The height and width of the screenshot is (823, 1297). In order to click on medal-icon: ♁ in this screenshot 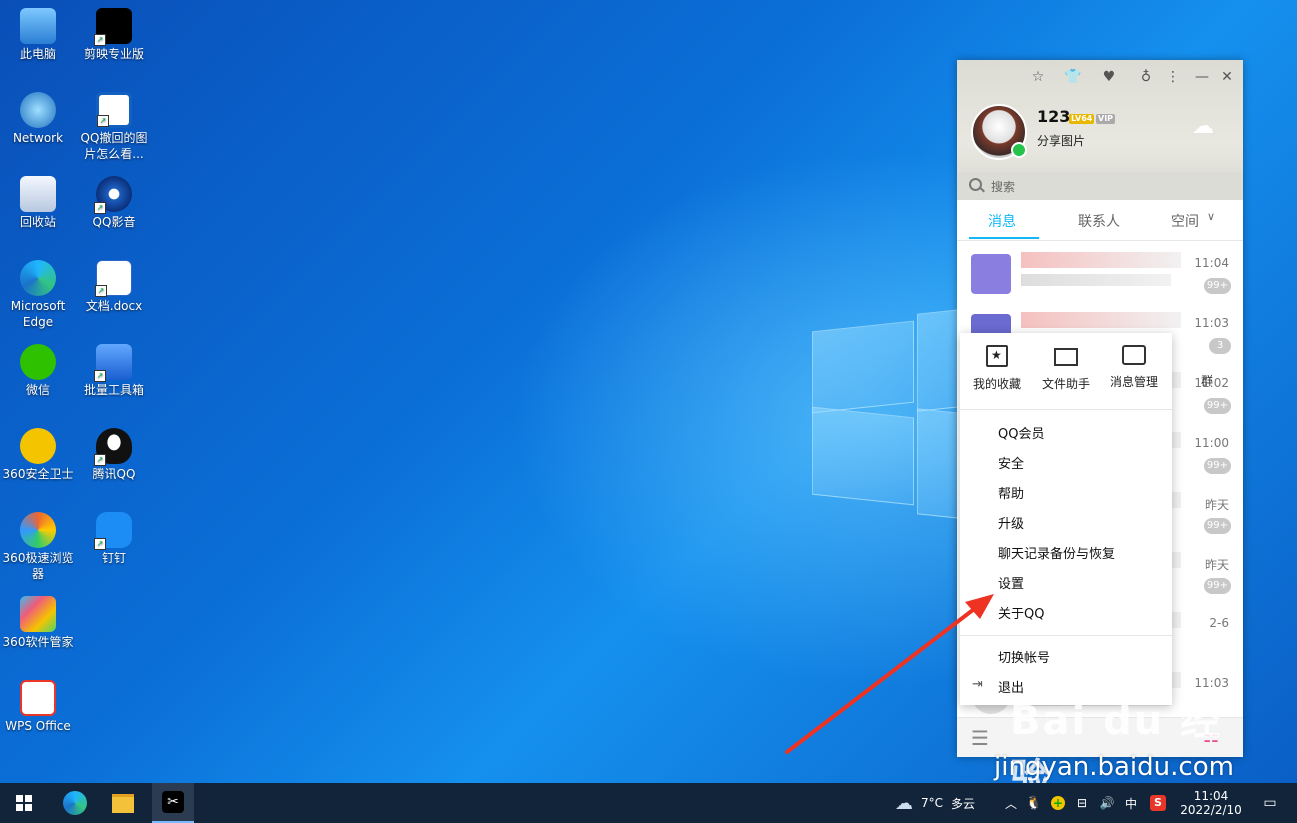, I will do `click(1146, 77)`.